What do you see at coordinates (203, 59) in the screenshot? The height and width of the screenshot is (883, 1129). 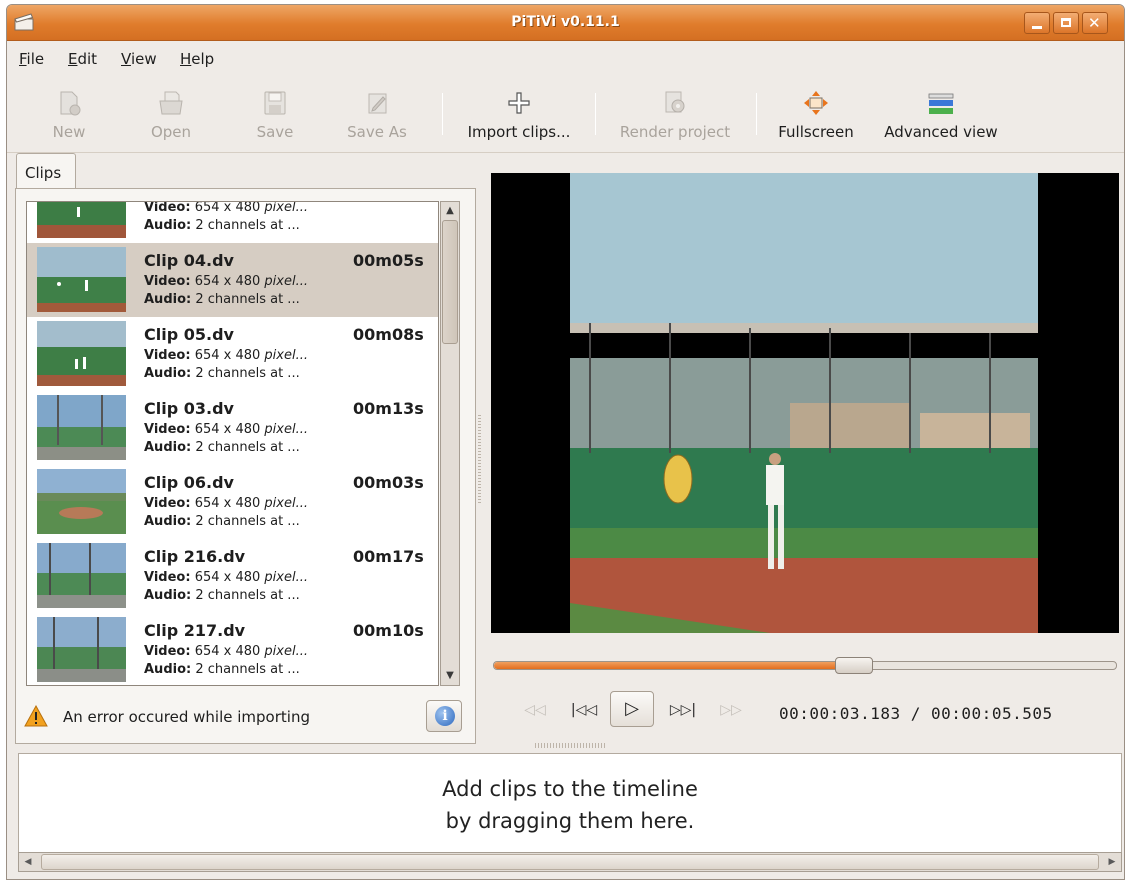 I see `menu-help-label: elp` at bounding box center [203, 59].